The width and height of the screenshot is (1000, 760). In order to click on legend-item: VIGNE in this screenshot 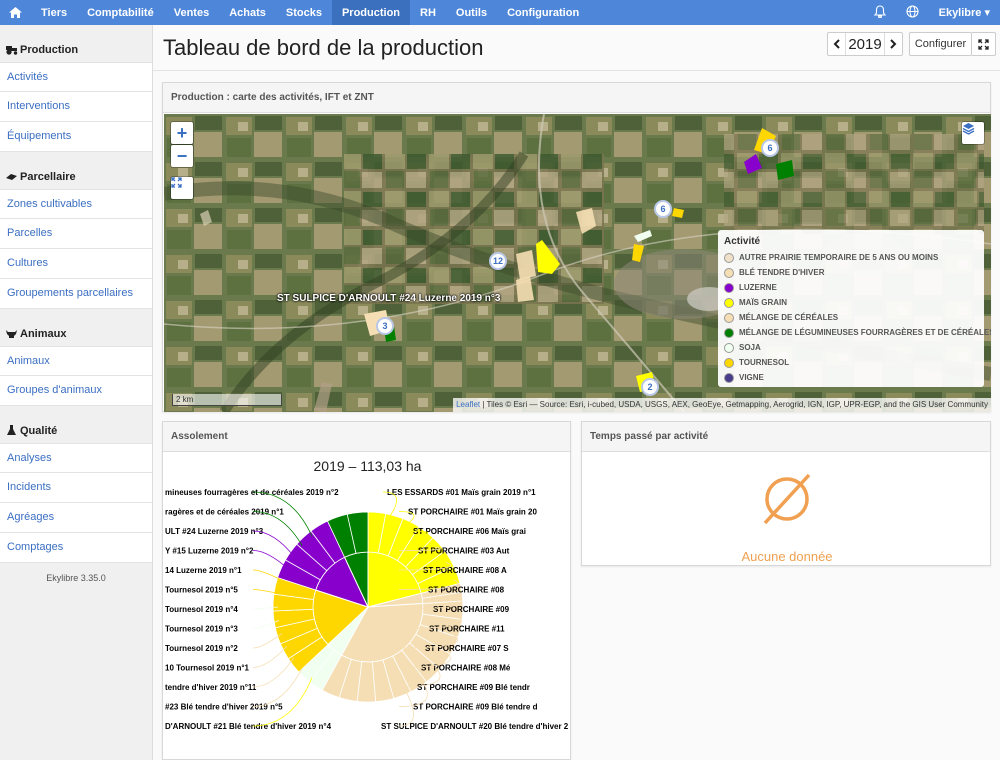, I will do `click(851, 377)`.